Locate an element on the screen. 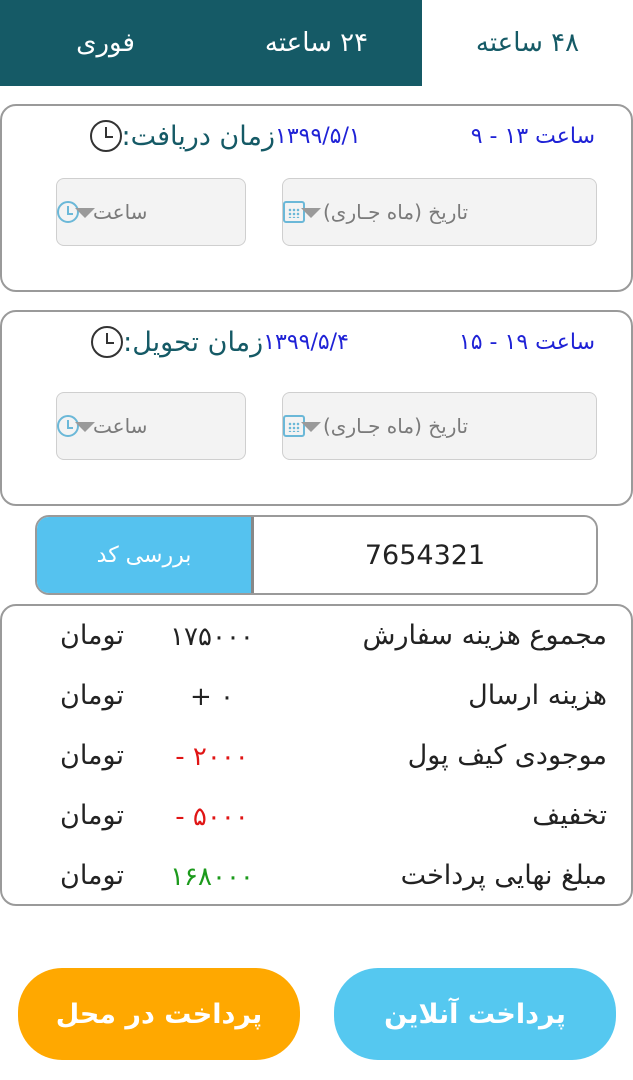  delivery-slot: ساعت ۱۹ - ۱۵ is located at coordinates (526, 342).